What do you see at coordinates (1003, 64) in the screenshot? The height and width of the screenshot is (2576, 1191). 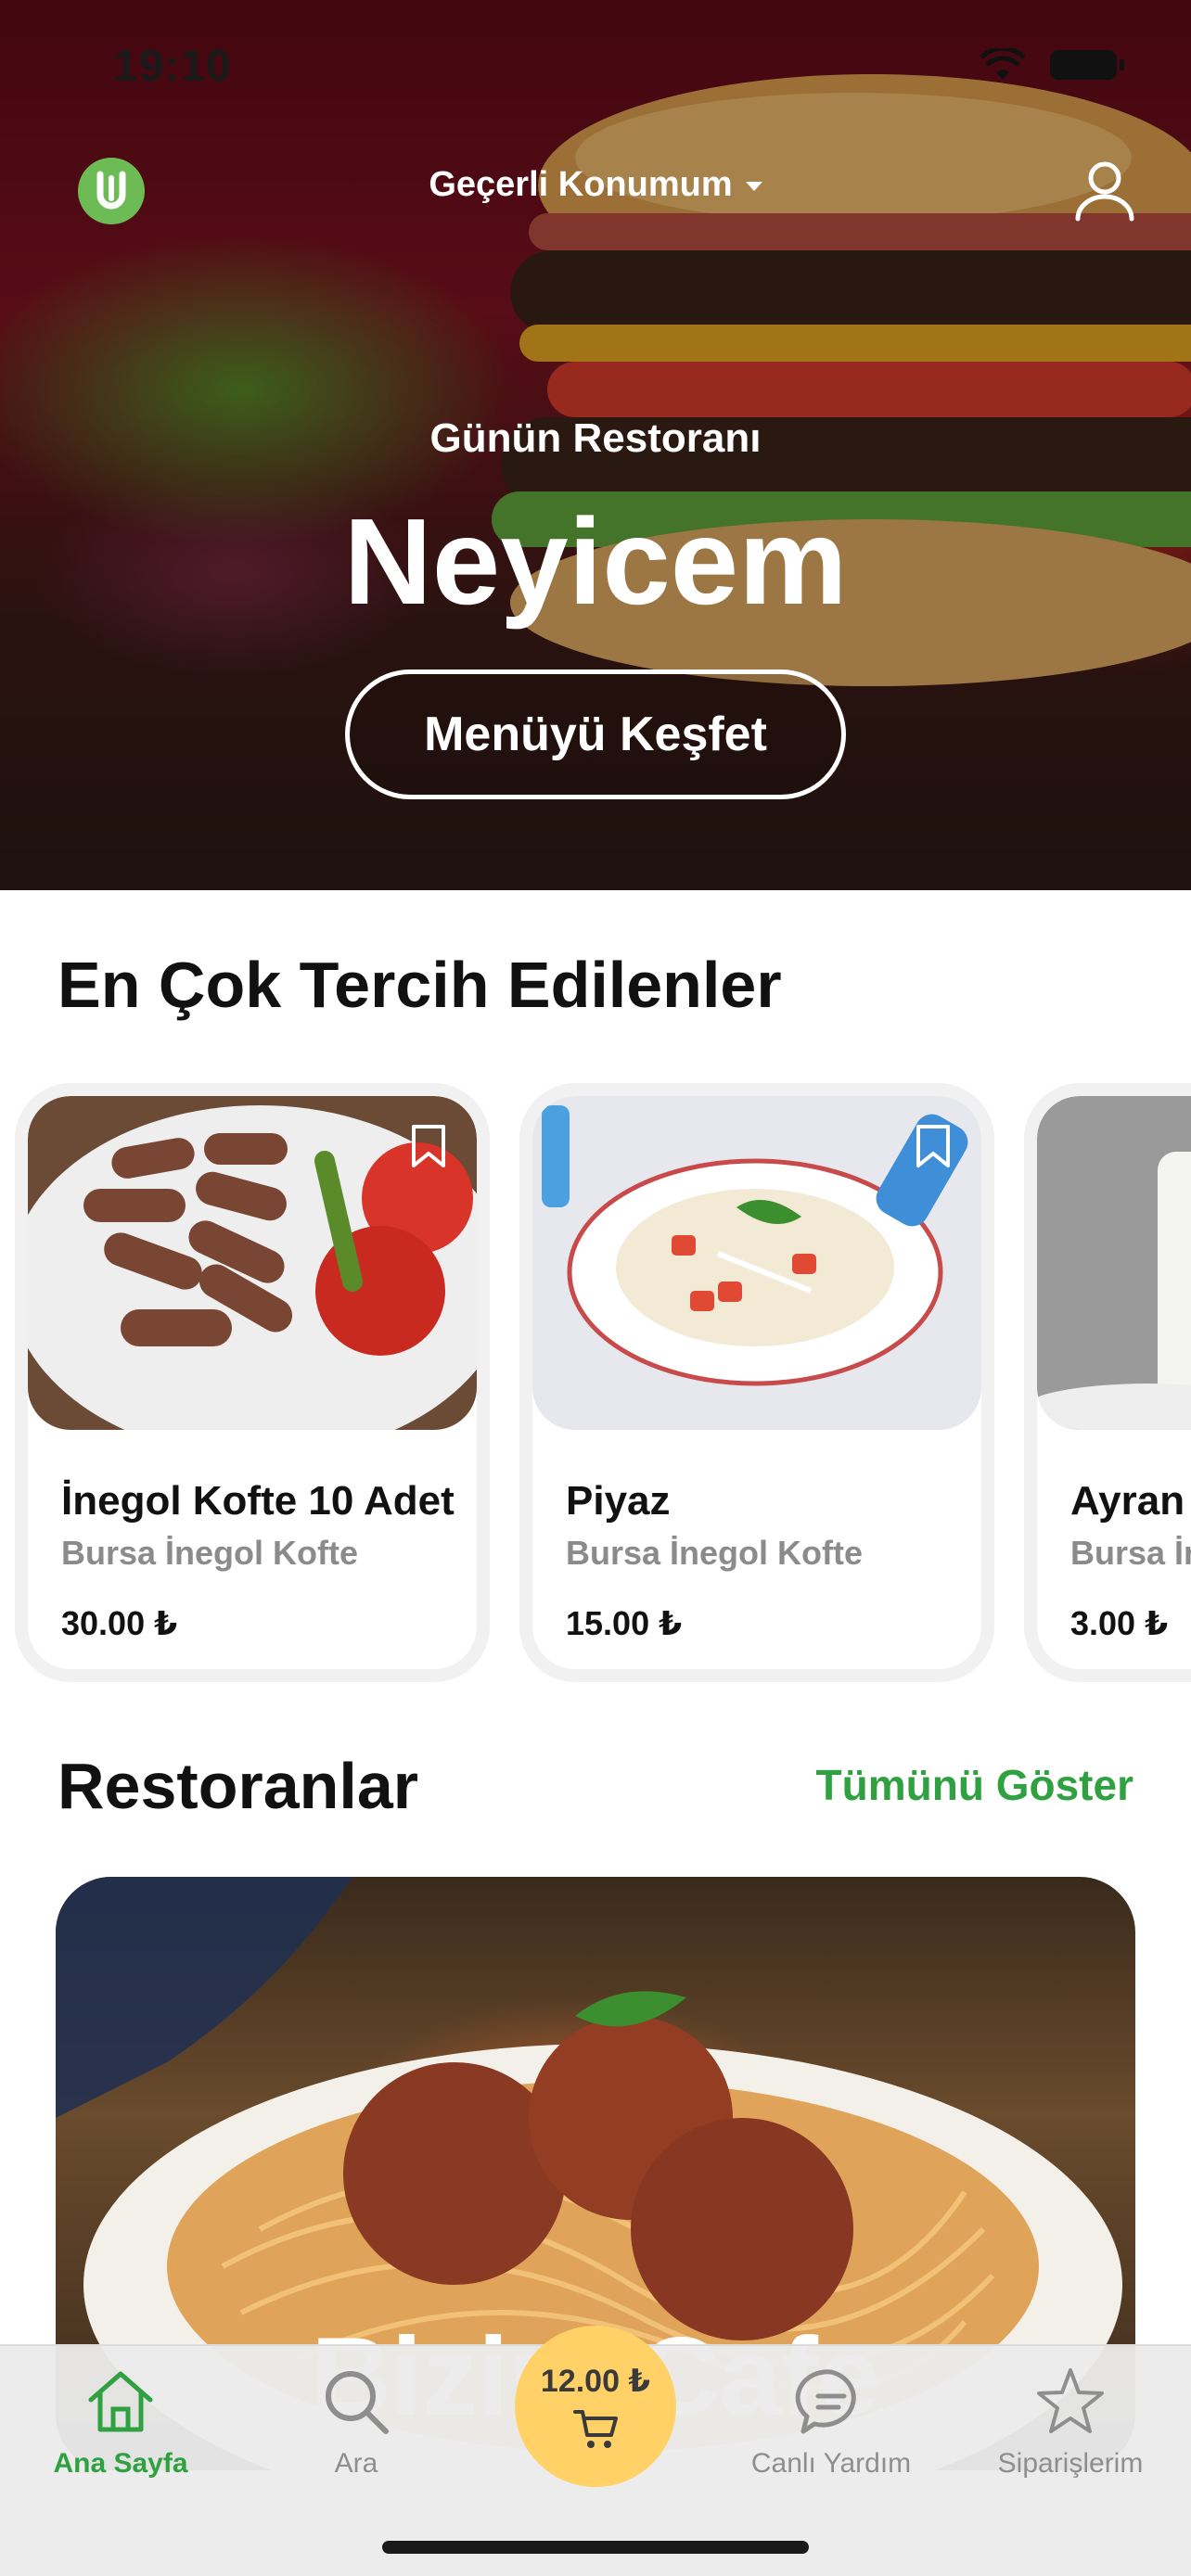 I see `wifi-icon` at bounding box center [1003, 64].